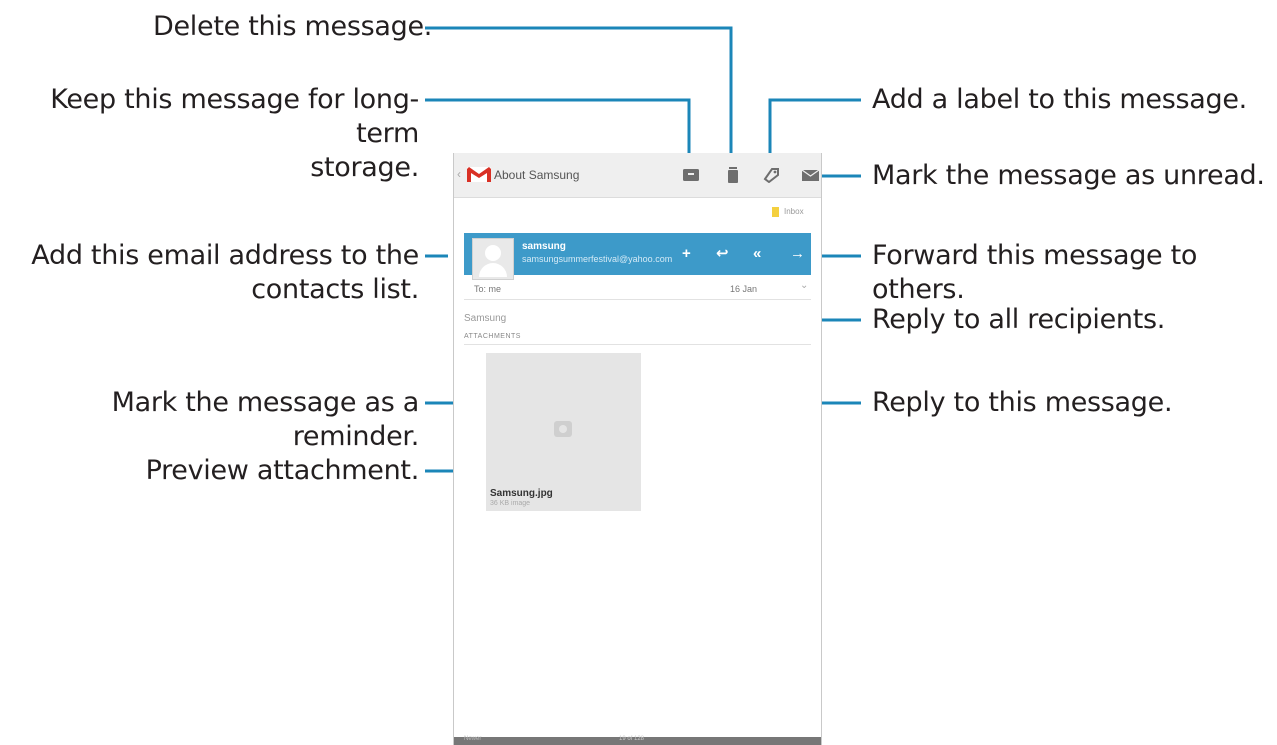  Describe the element at coordinates (563, 429) in the screenshot. I see `image-icon` at that location.